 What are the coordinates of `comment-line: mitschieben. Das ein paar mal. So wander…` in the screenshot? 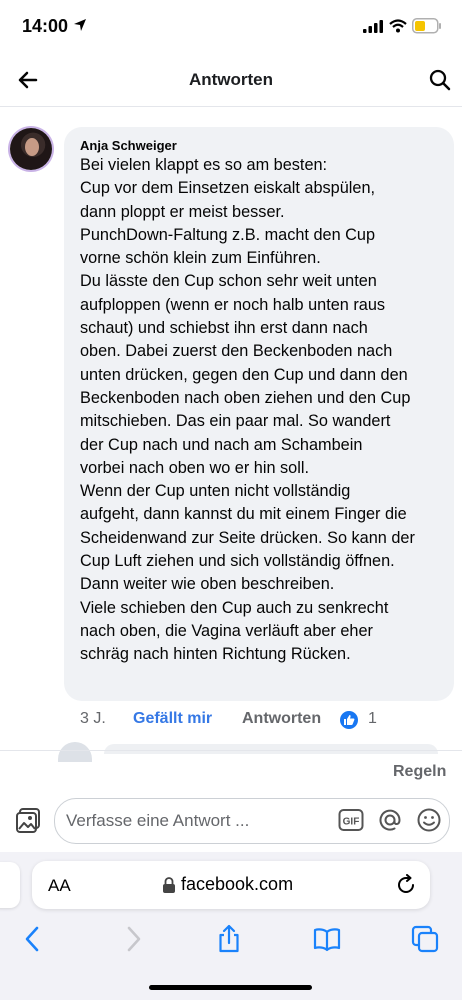 It's located at (235, 421).